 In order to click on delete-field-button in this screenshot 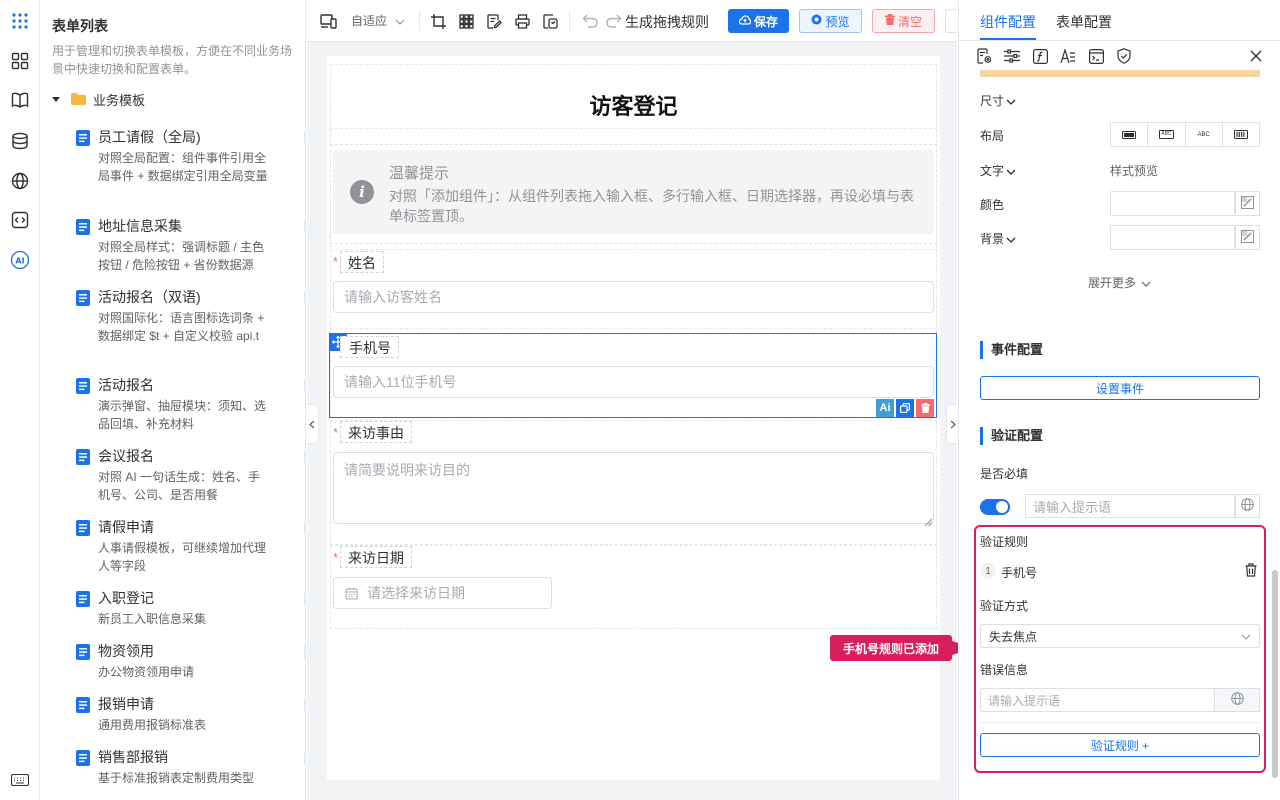, I will do `click(925, 408)`.